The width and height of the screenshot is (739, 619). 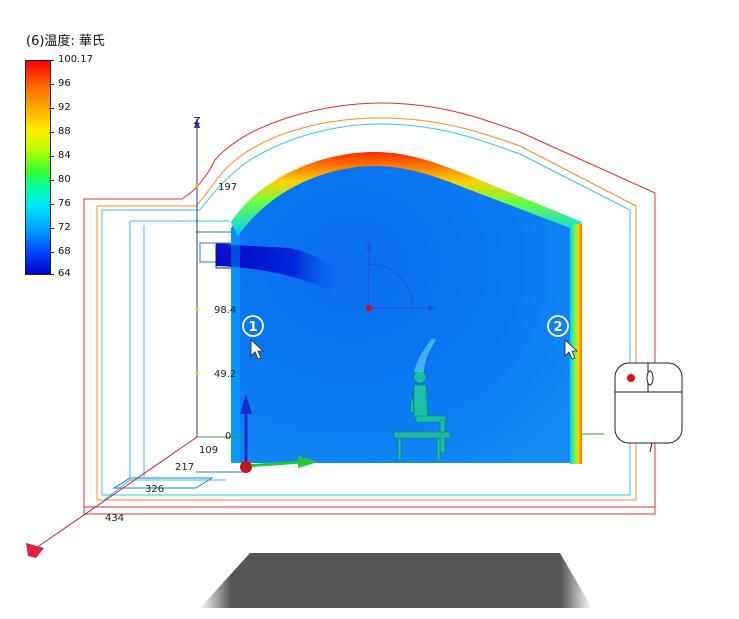 What do you see at coordinates (197, 121) in the screenshot?
I see `z-axis-label: Z` at bounding box center [197, 121].